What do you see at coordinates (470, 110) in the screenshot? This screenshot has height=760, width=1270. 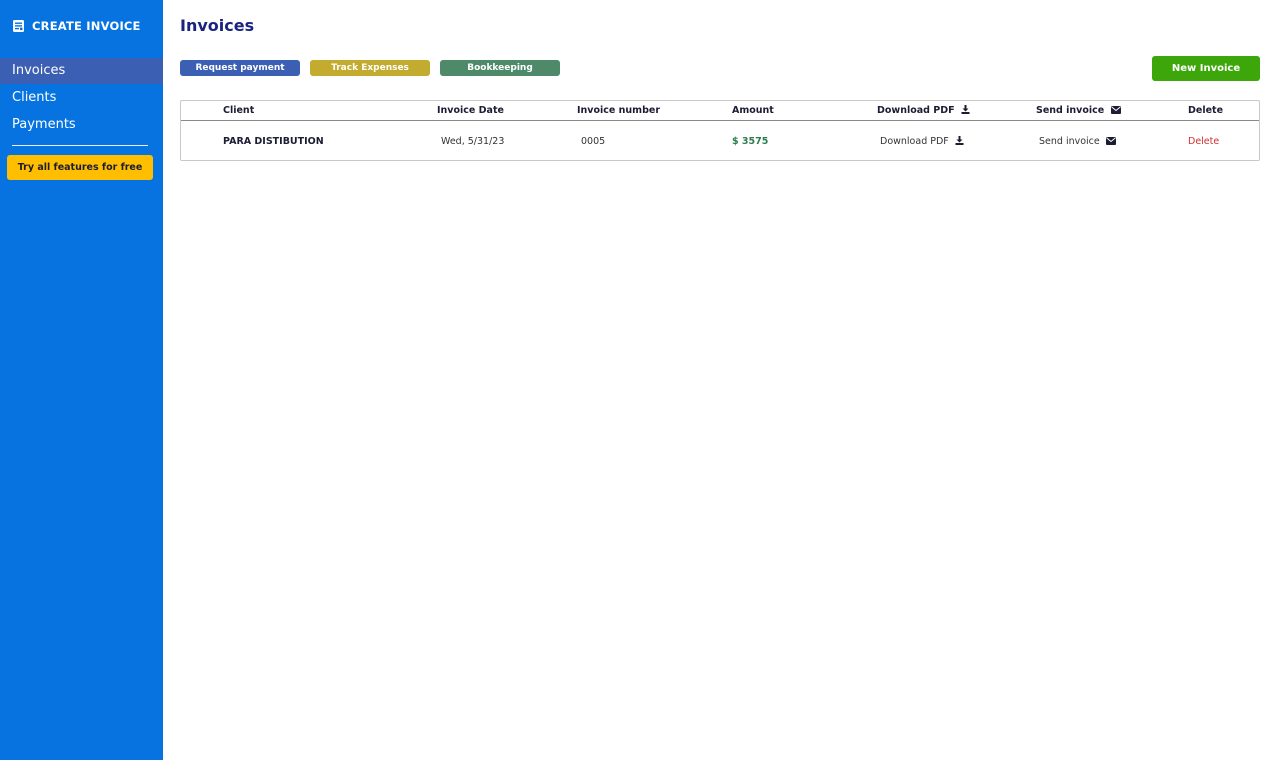 I see `header-invoice-date: Invoice Date` at bounding box center [470, 110].